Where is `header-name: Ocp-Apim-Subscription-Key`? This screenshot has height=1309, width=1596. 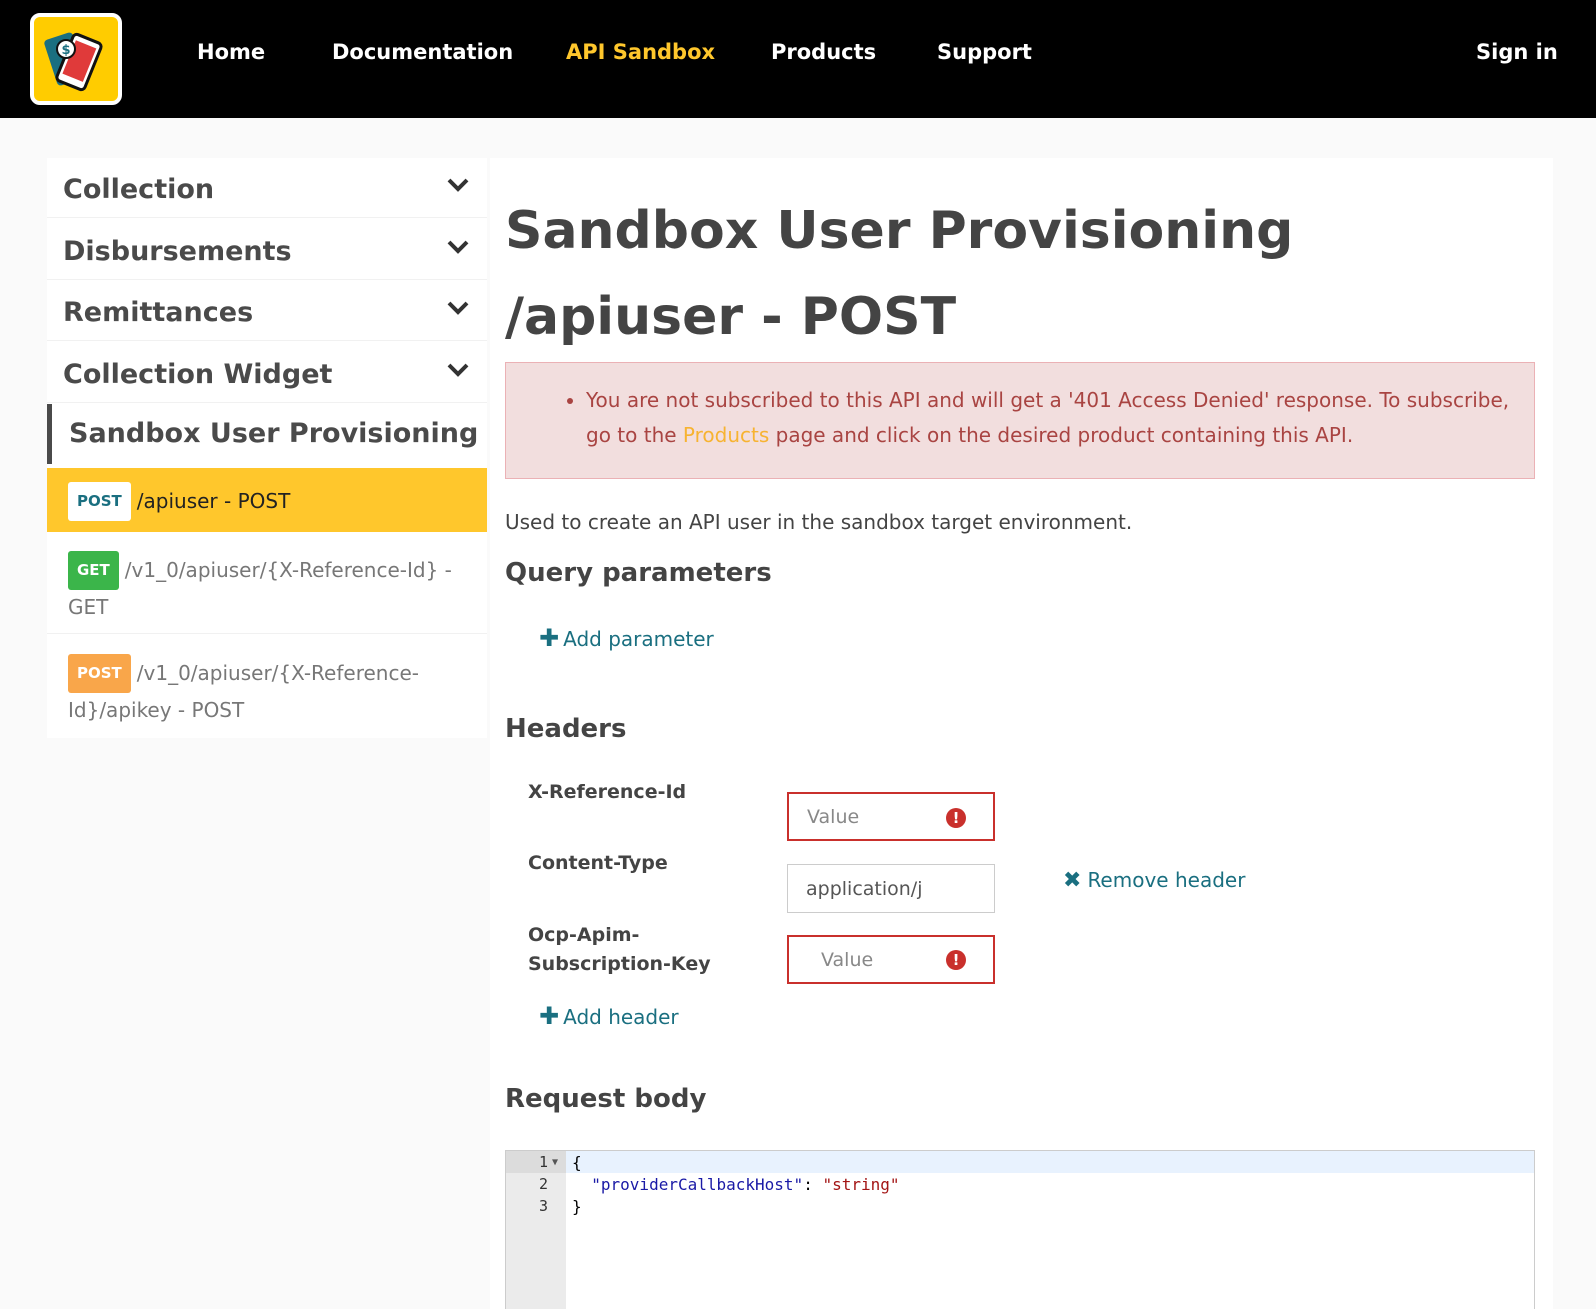 header-name: Ocp-Apim-Subscription-Key is located at coordinates (619, 949).